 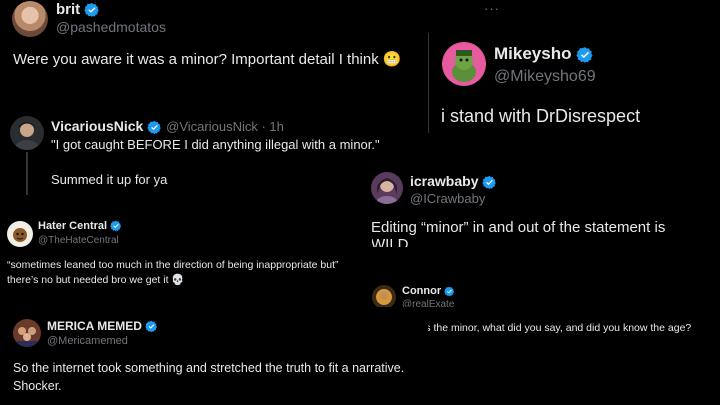 I want to click on display-name: VicariousNick @VicariousNick · 1h, so click(x=167, y=126).